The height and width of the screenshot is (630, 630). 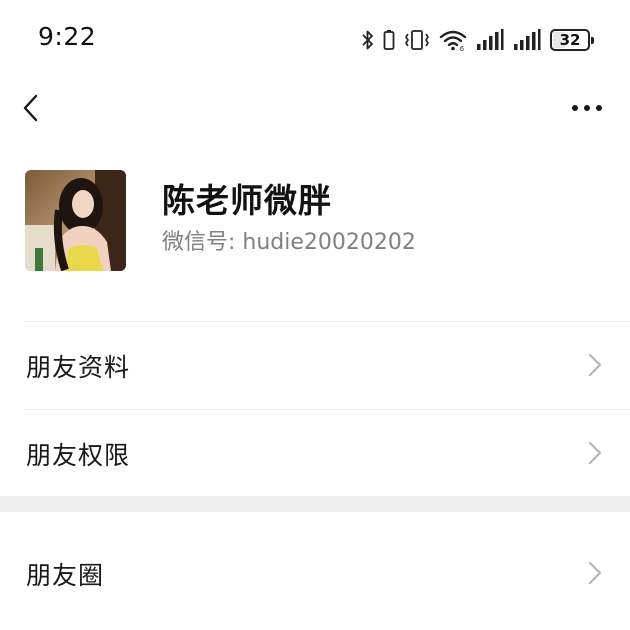 I want to click on status-time: 9:22, so click(x=67, y=36).